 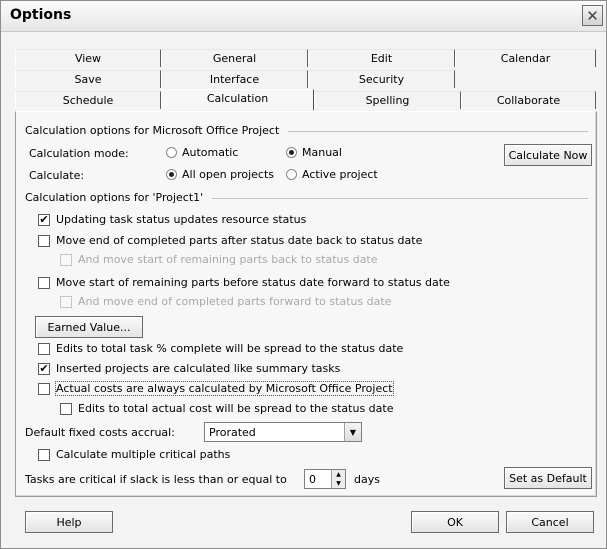 I want to click on fixed-costs-label: Default fixed costs accrual:, so click(x=100, y=432).